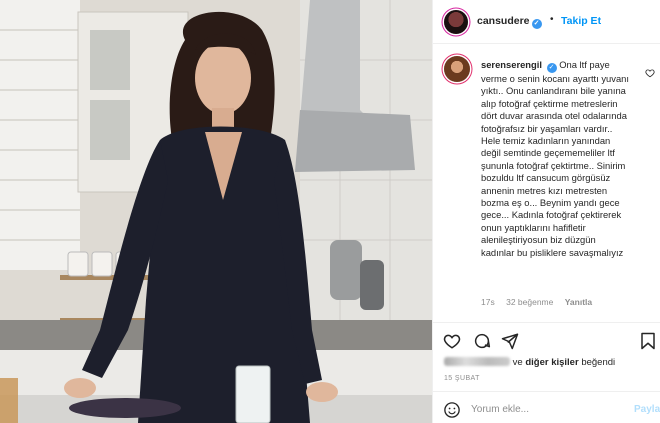 The width and height of the screenshot is (660, 423). I want to click on likes-connector: ve, so click(517, 362).